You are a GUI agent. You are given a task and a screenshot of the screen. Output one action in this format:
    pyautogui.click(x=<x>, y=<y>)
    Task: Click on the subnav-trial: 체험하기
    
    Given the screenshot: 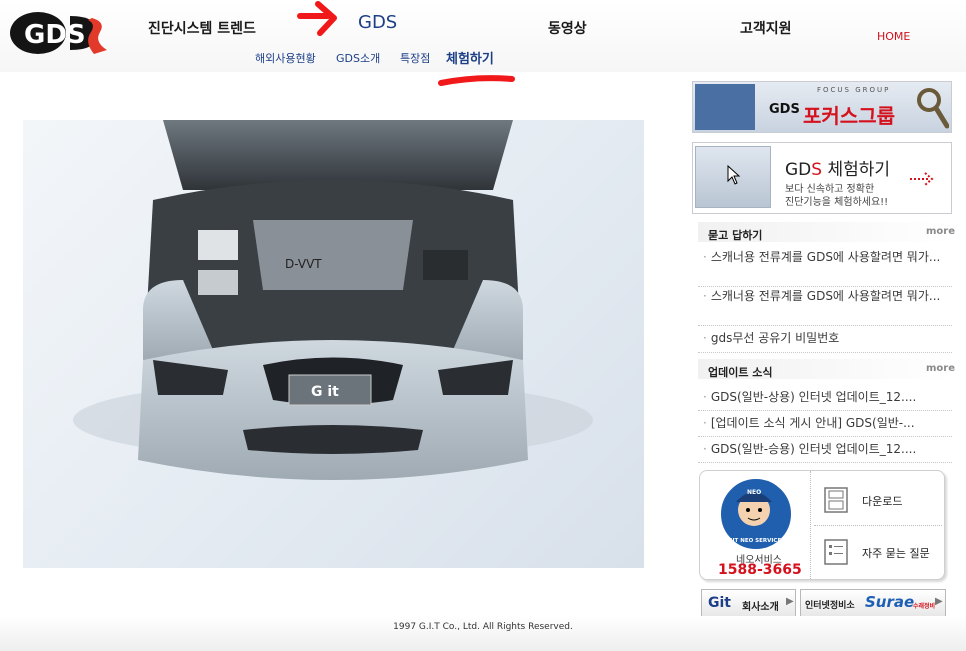 What is the action you would take?
    pyautogui.click(x=470, y=57)
    